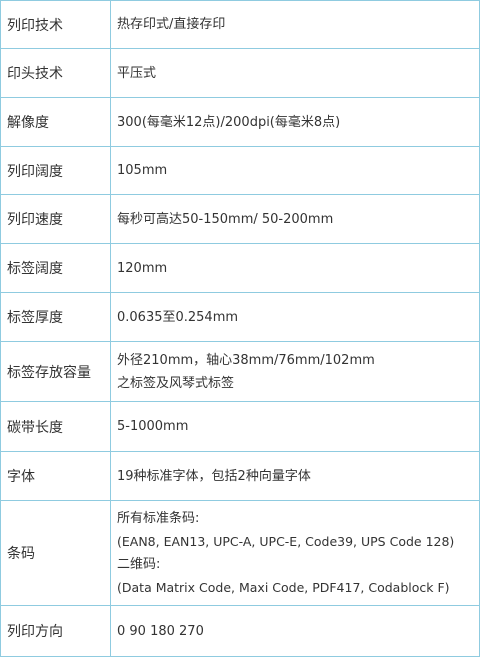 This screenshot has height=658, width=481. What do you see at coordinates (55, 426) in the screenshot?
I see `row-label: 碳带长度` at bounding box center [55, 426].